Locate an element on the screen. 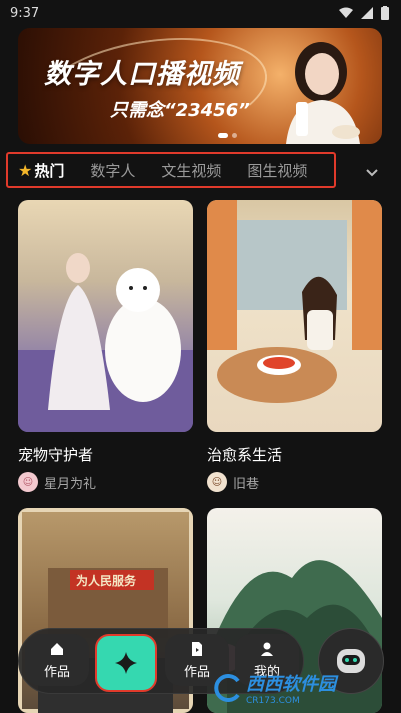  battery-icon is located at coordinates (385, 13).